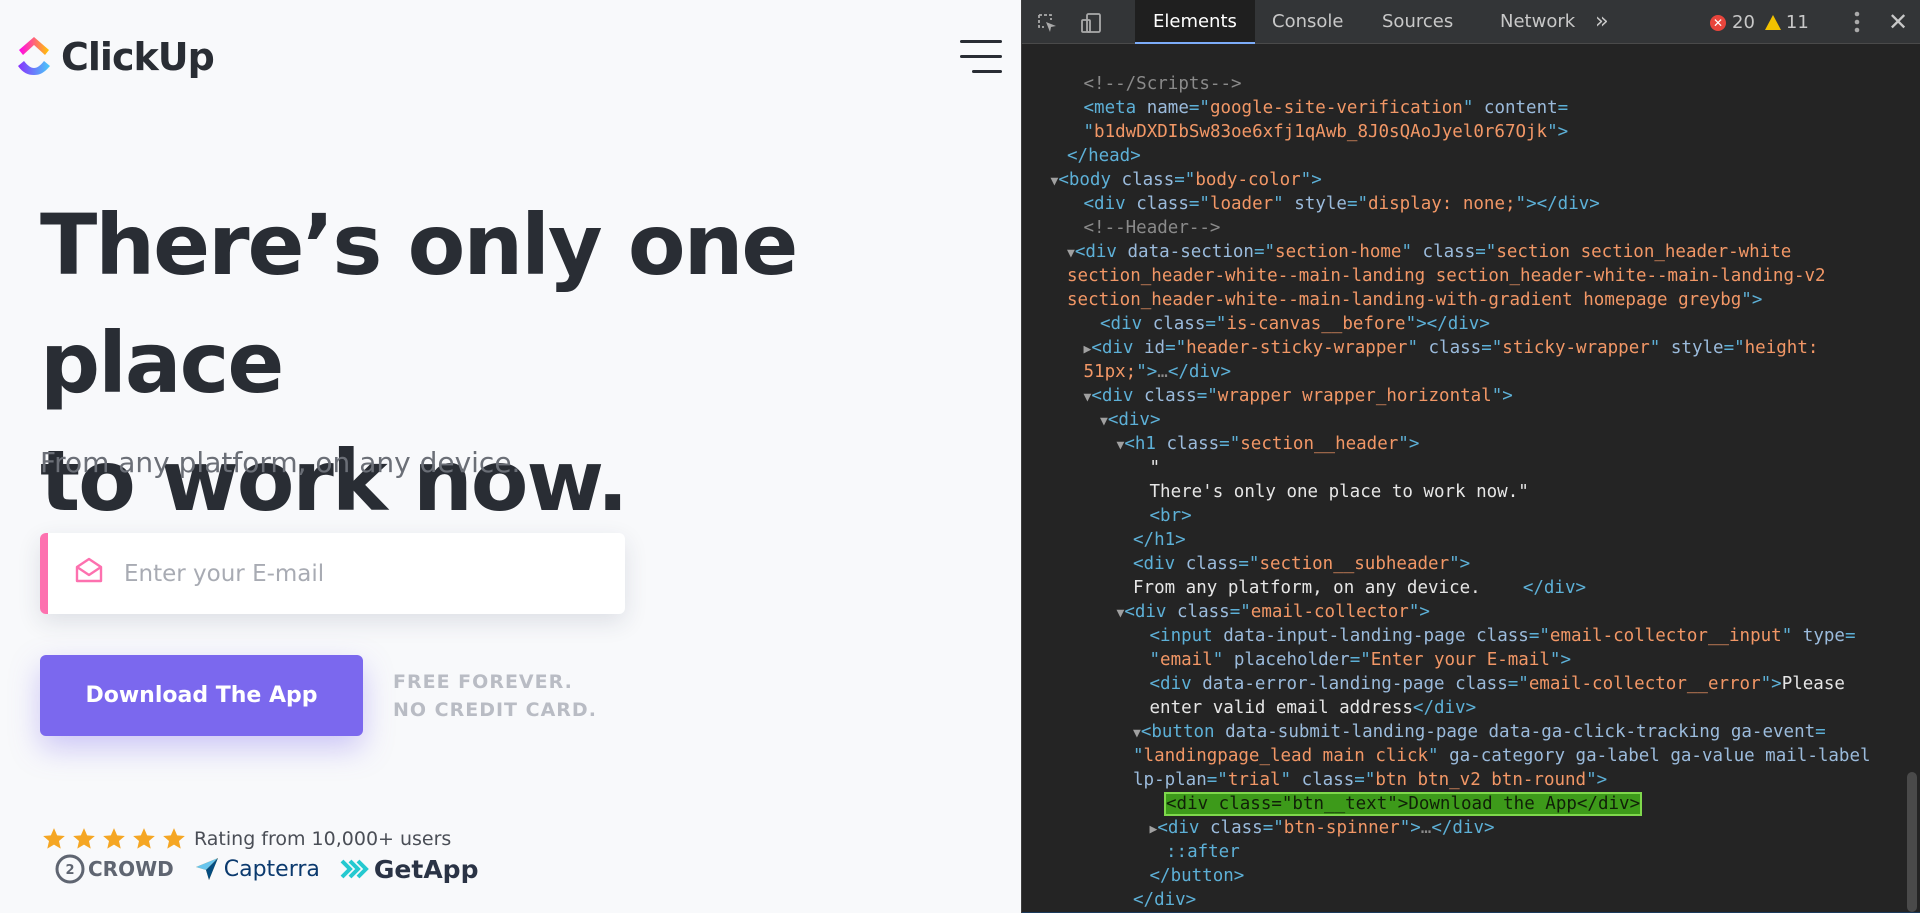 Image resolution: width=1920 pixels, height=913 pixels. I want to click on dom-token: header-sticky-wrapper, so click(1297, 348).